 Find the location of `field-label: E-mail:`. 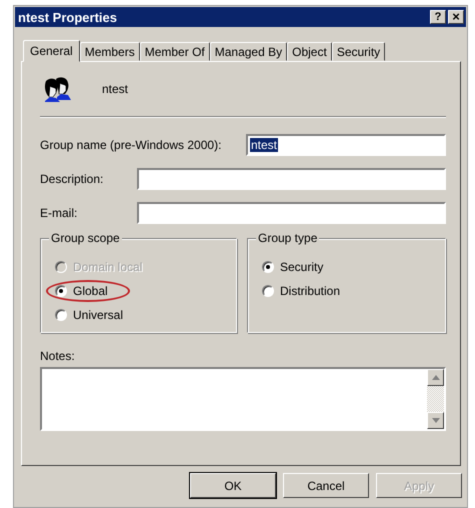

field-label: E-mail: is located at coordinates (59, 213).